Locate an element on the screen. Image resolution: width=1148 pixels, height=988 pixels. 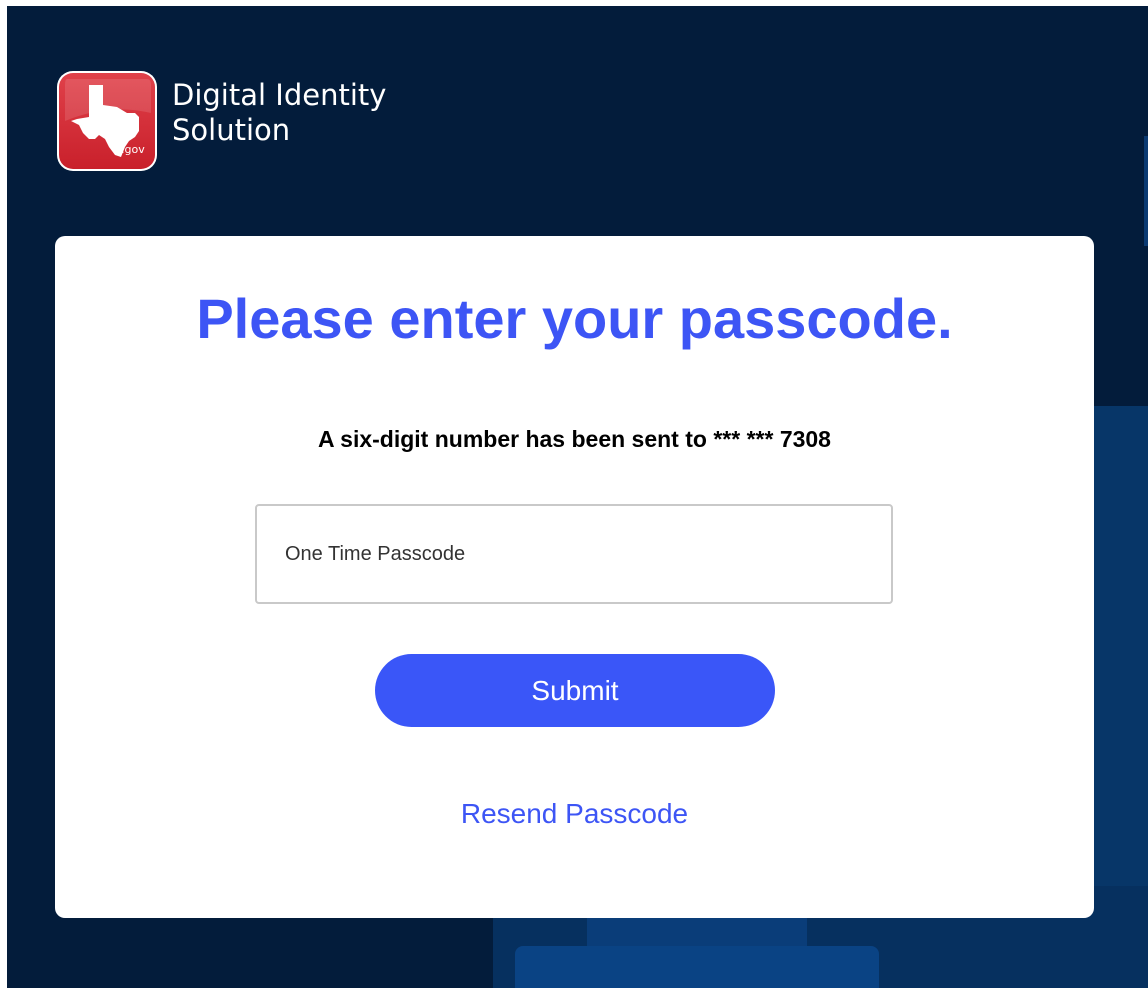
texas-gov-icon: .gov is located at coordinates (107, 121).